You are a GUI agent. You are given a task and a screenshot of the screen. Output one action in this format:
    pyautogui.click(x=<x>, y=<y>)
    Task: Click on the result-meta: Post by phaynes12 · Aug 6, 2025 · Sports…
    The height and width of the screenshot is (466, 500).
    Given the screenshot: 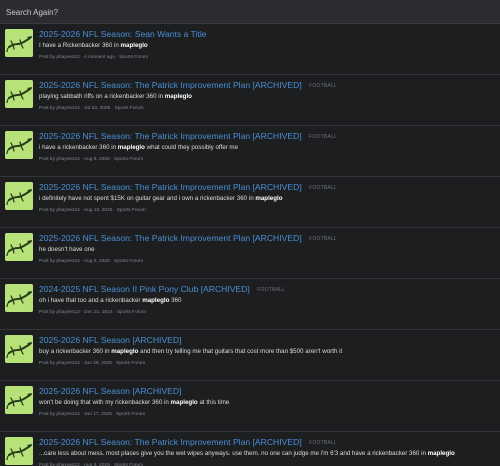 What is the action you would take?
    pyautogui.click(x=266, y=160)
    